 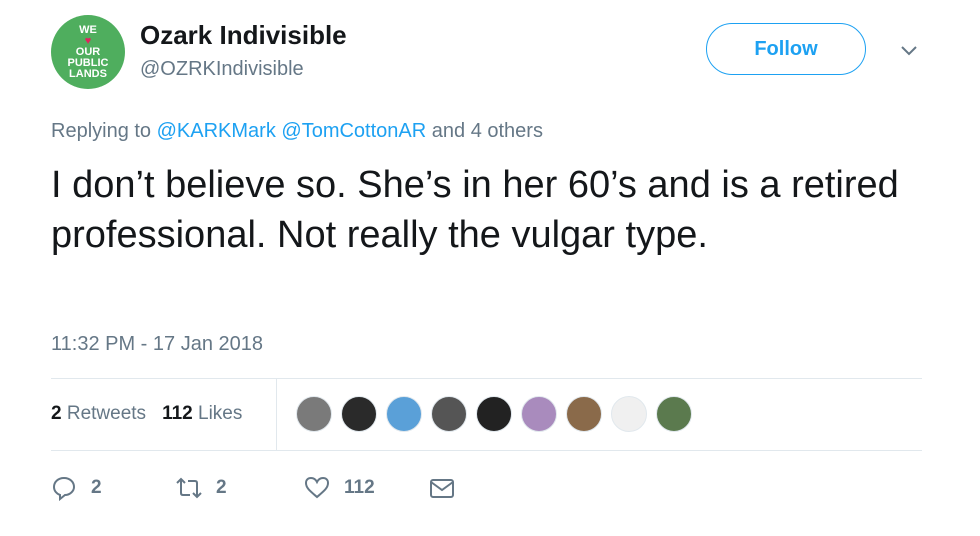 I want to click on tweet-timestamp: 11:32 PM - 17 Jan 2018, so click(x=157, y=344).